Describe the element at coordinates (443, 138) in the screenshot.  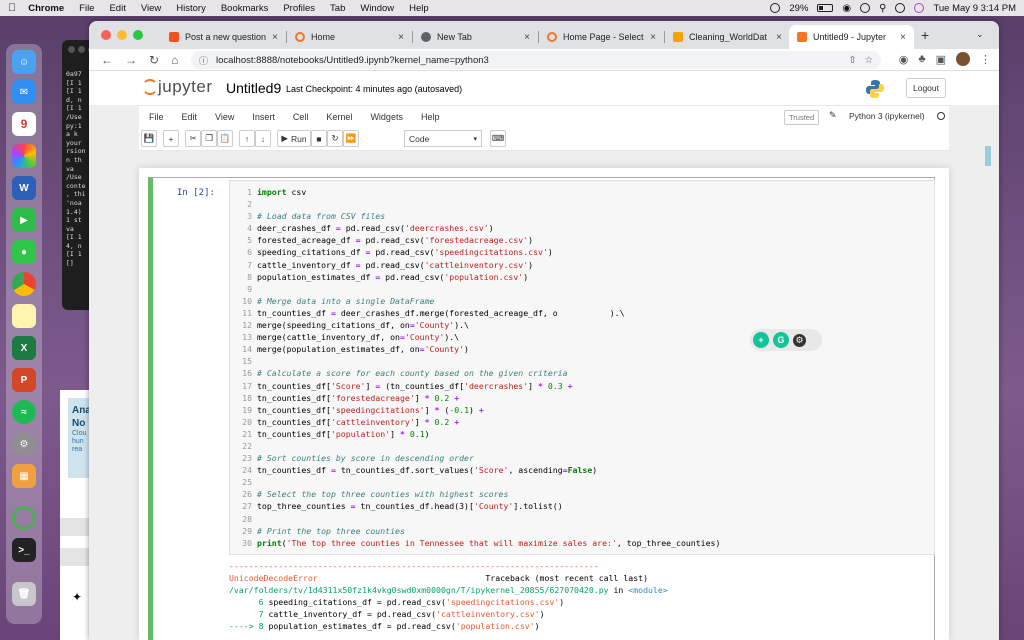
I see `cell-type-select: Code ▾` at that location.